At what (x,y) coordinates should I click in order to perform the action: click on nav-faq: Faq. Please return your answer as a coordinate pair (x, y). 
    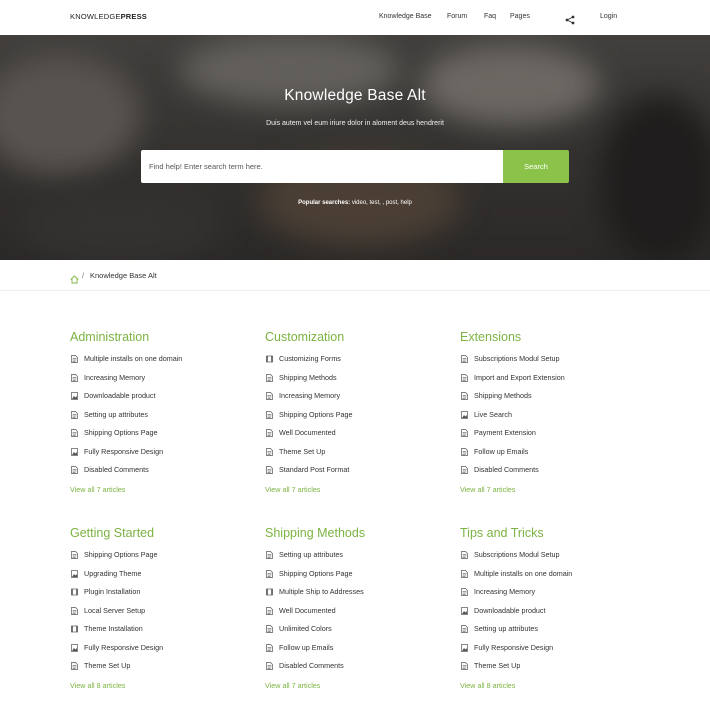
    Looking at the image, I should click on (490, 16).